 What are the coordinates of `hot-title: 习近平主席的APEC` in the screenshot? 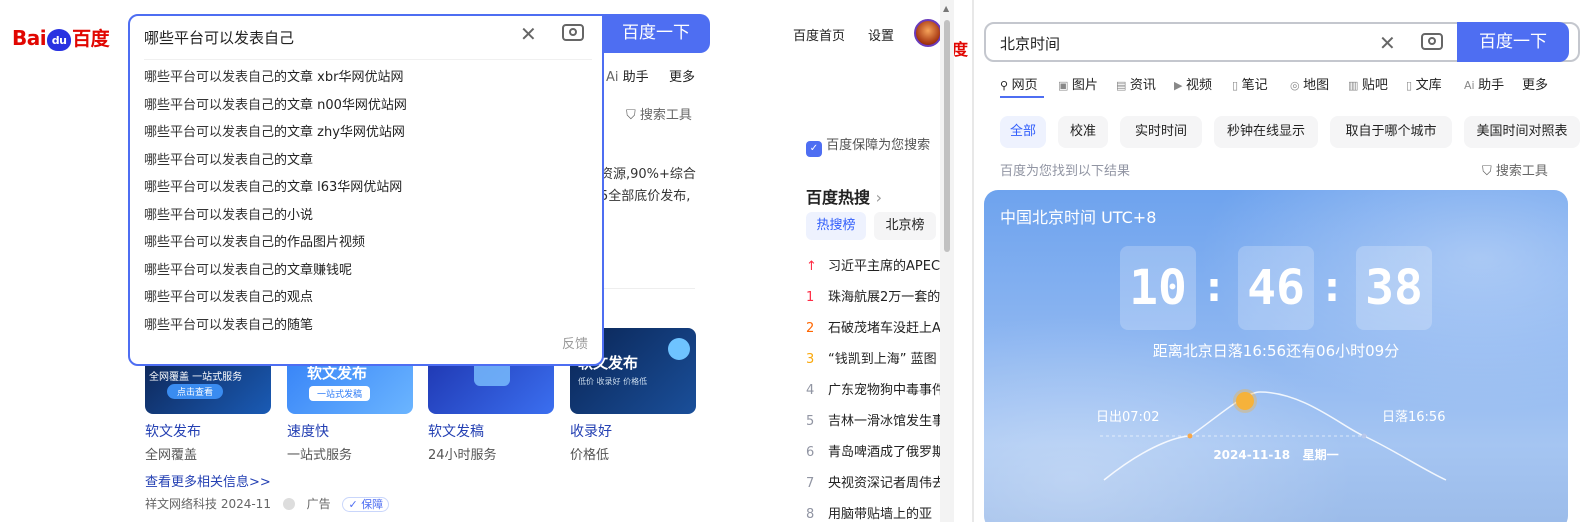 It's located at (884, 266).